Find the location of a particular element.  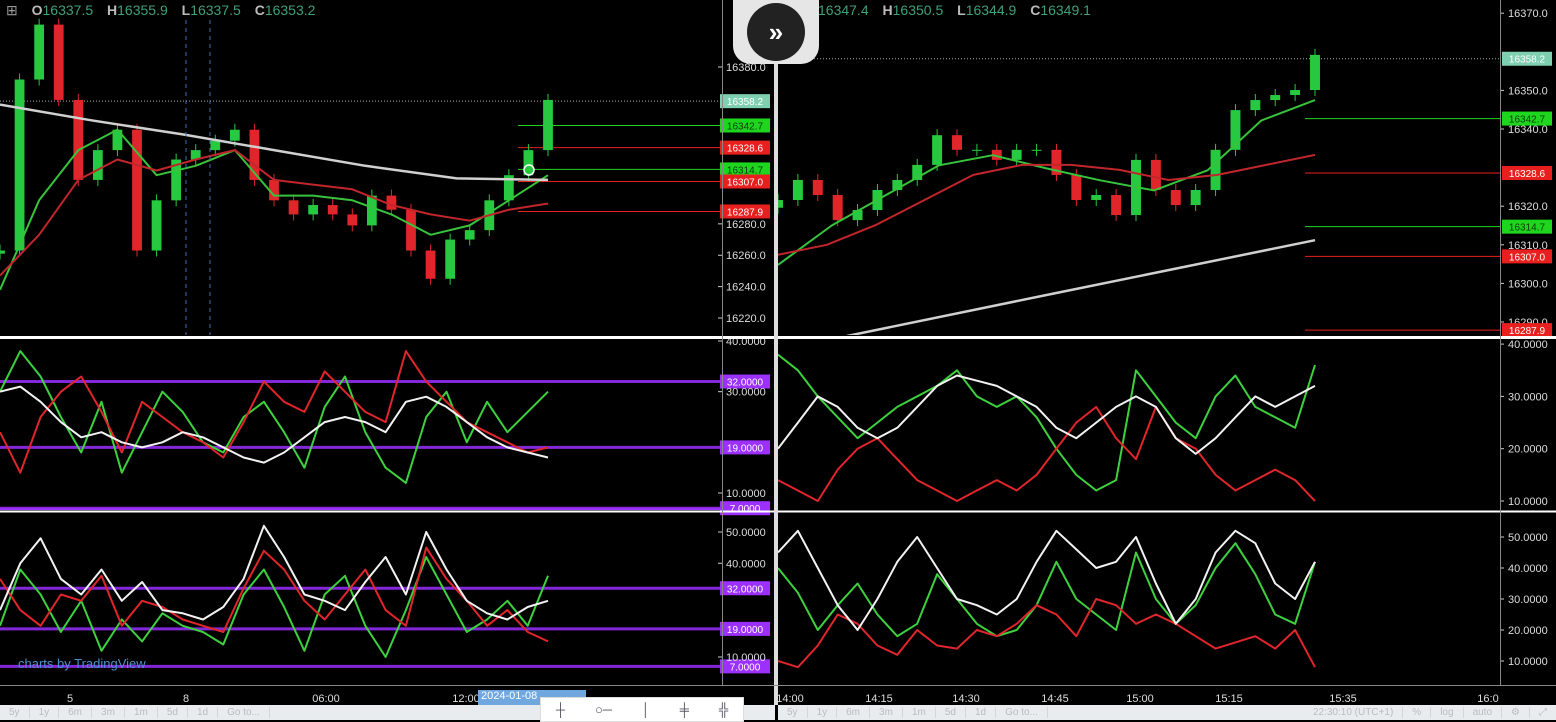

y-tick-label: 16370.0 is located at coordinates (1528, 14).